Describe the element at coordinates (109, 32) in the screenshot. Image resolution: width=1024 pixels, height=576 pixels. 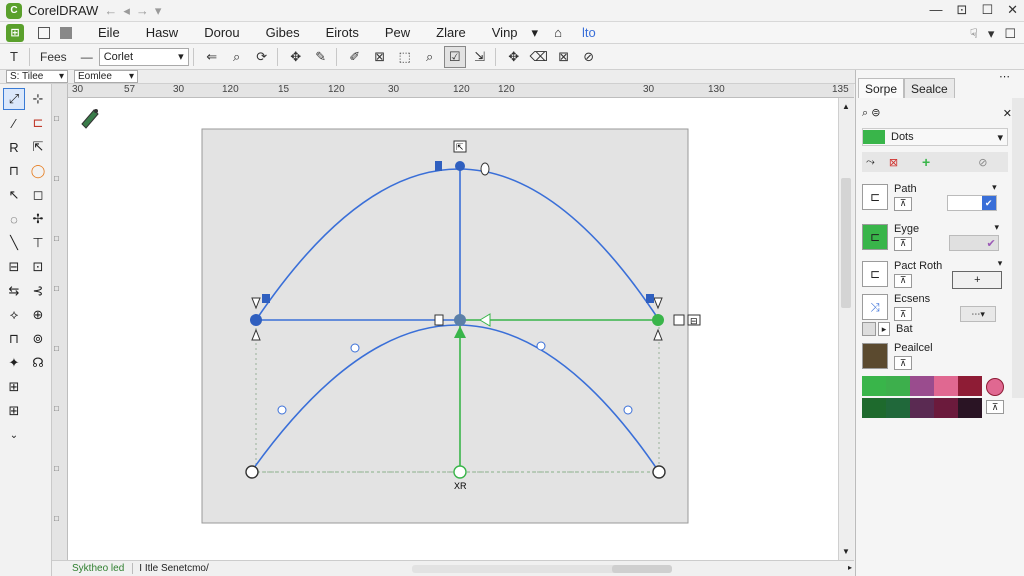
I see `menu-item-file: Eile` at that location.